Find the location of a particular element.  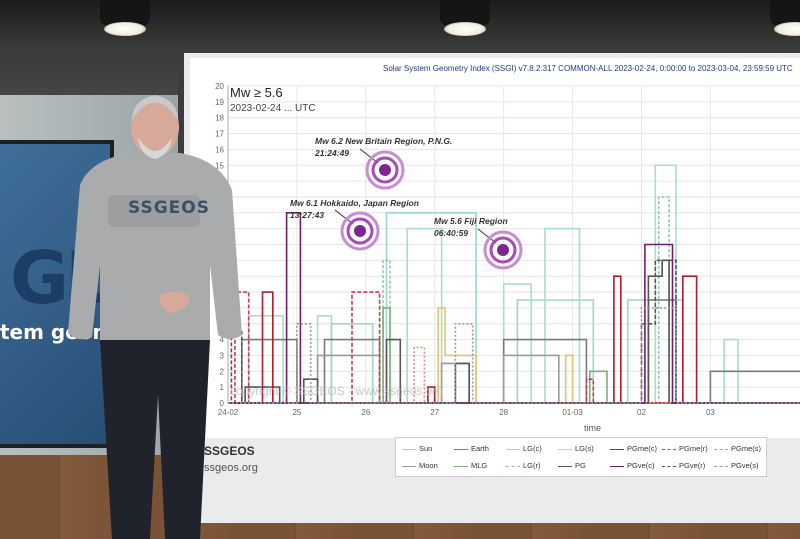

x-tick-label: 26 is located at coordinates (365, 412).